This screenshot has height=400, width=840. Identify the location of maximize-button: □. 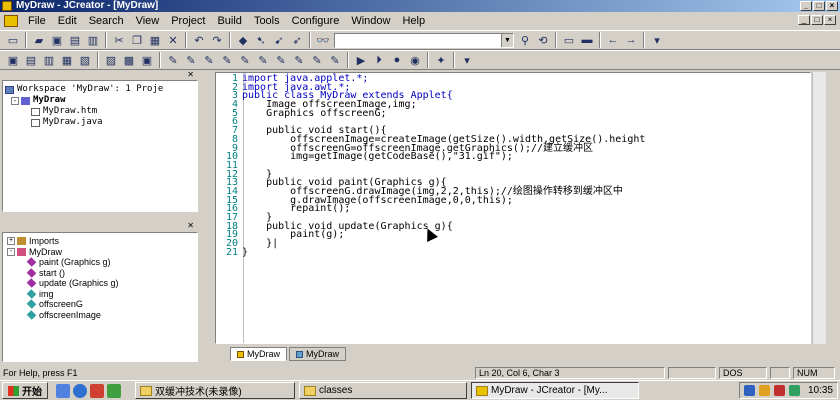
(819, 6).